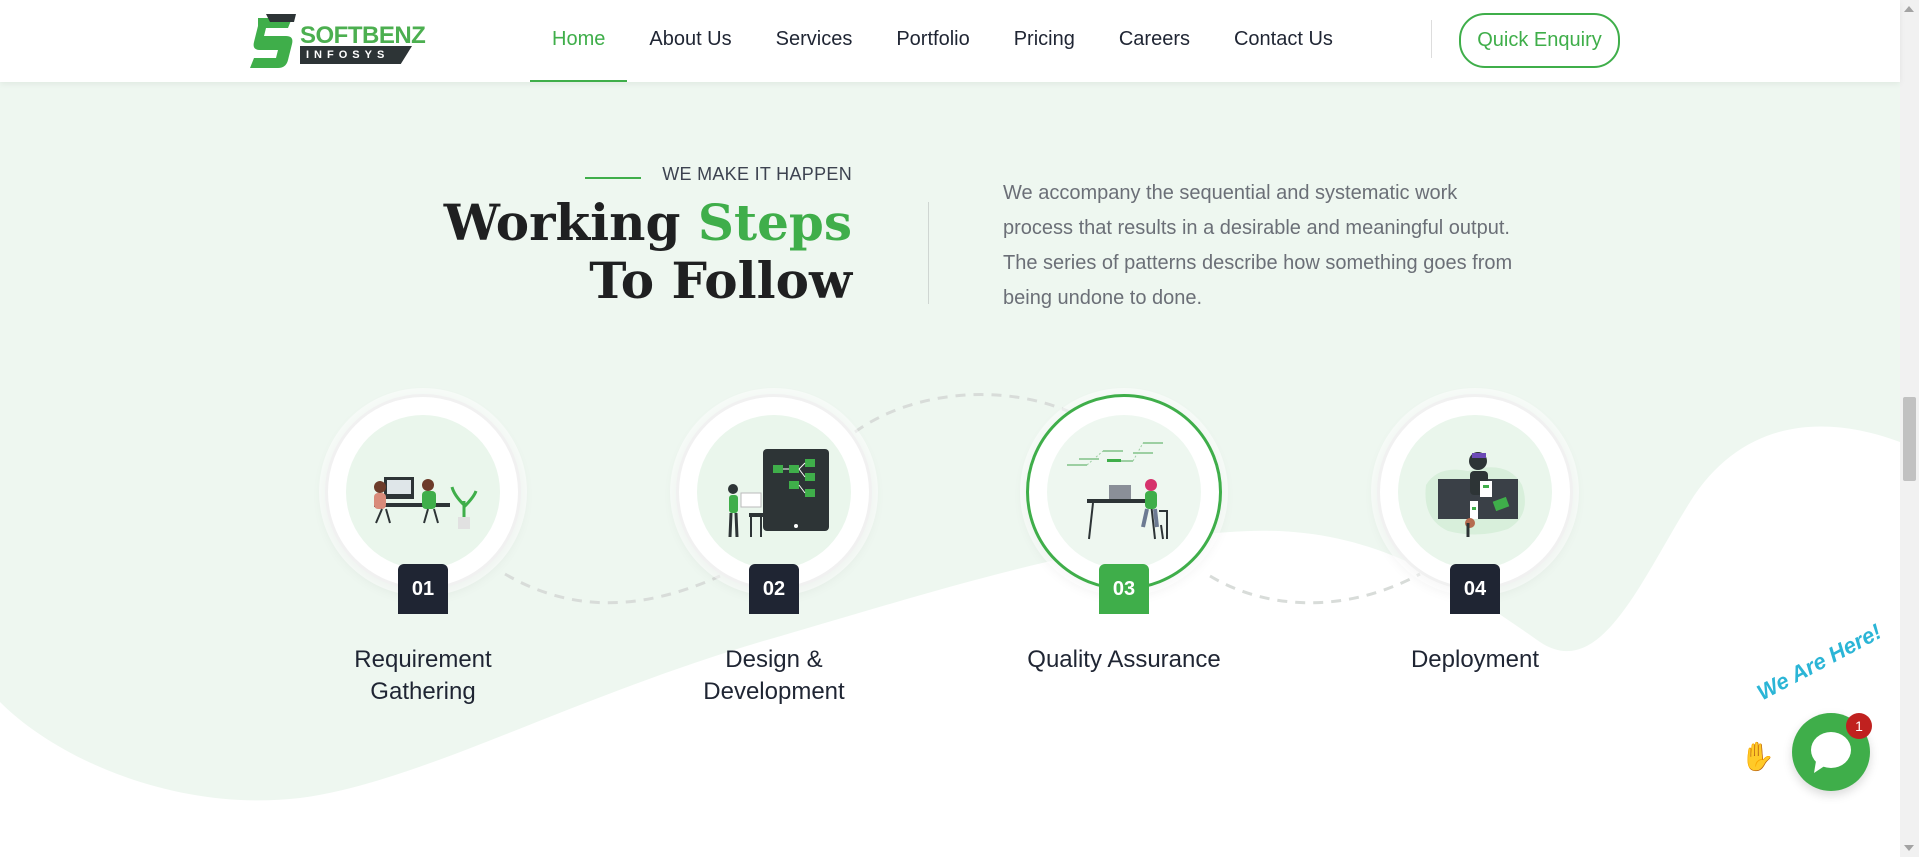 This screenshot has height=857, width=1919. What do you see at coordinates (1825, 709) in the screenshot?
I see `chat-widget: We Are Here! ✋ 1` at bounding box center [1825, 709].